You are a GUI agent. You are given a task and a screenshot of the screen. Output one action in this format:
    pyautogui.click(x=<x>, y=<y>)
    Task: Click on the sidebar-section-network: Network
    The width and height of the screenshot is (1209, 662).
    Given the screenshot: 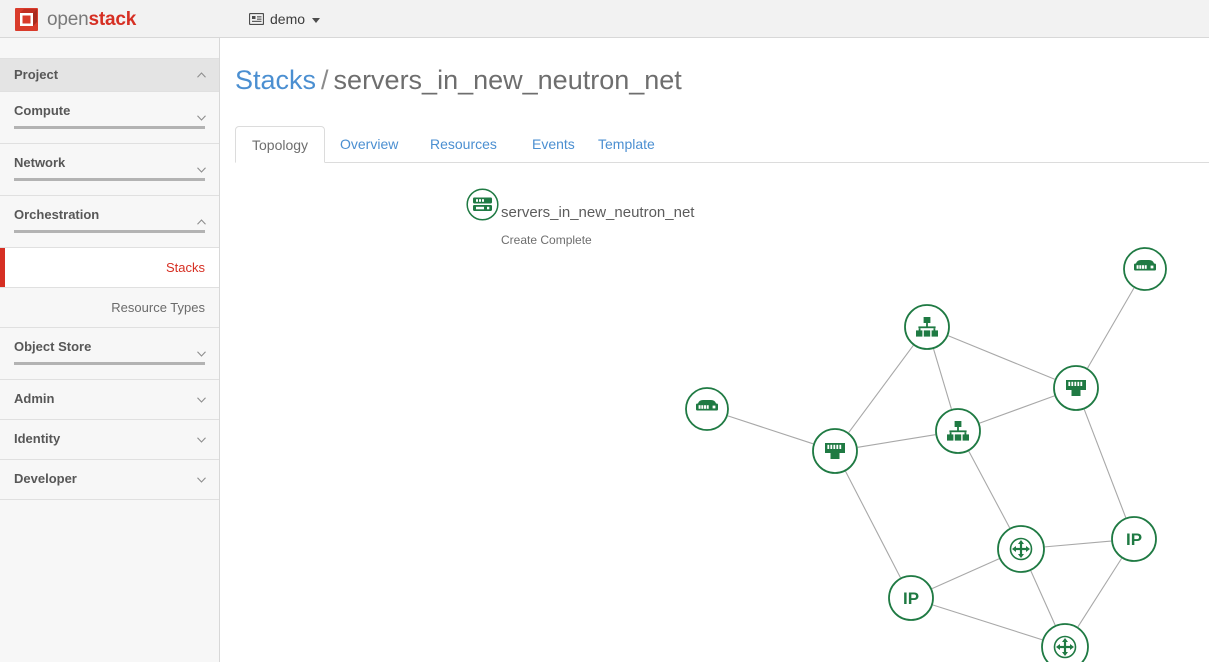 What is the action you would take?
    pyautogui.click(x=109, y=170)
    